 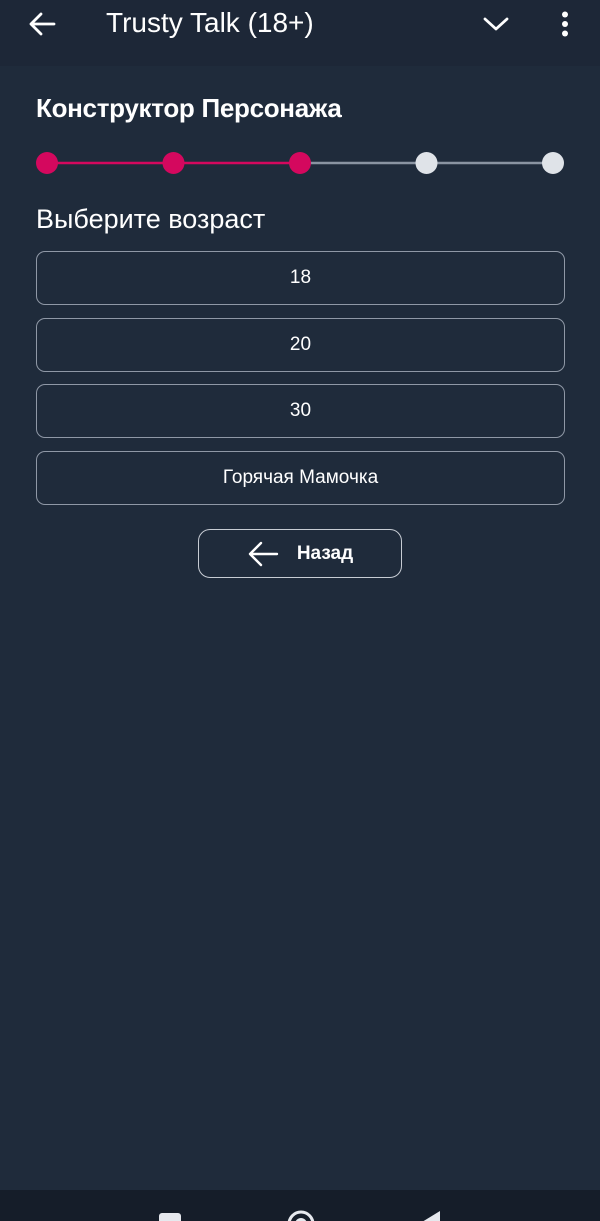 I want to click on app-title: Trusty Talk (18+), so click(x=210, y=22).